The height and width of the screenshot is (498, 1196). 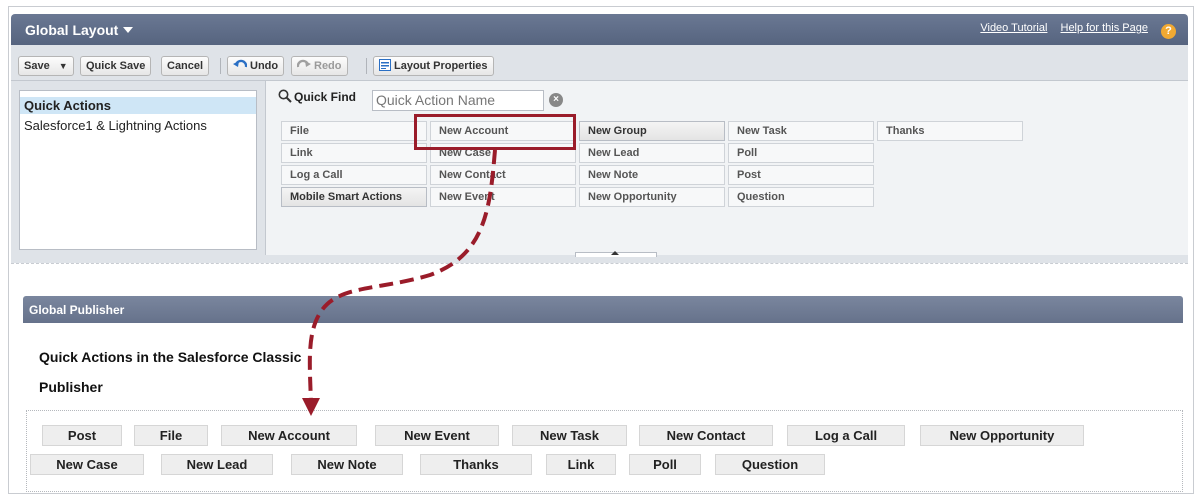 What do you see at coordinates (495, 132) in the screenshot?
I see `new-account-highlight-box` at bounding box center [495, 132].